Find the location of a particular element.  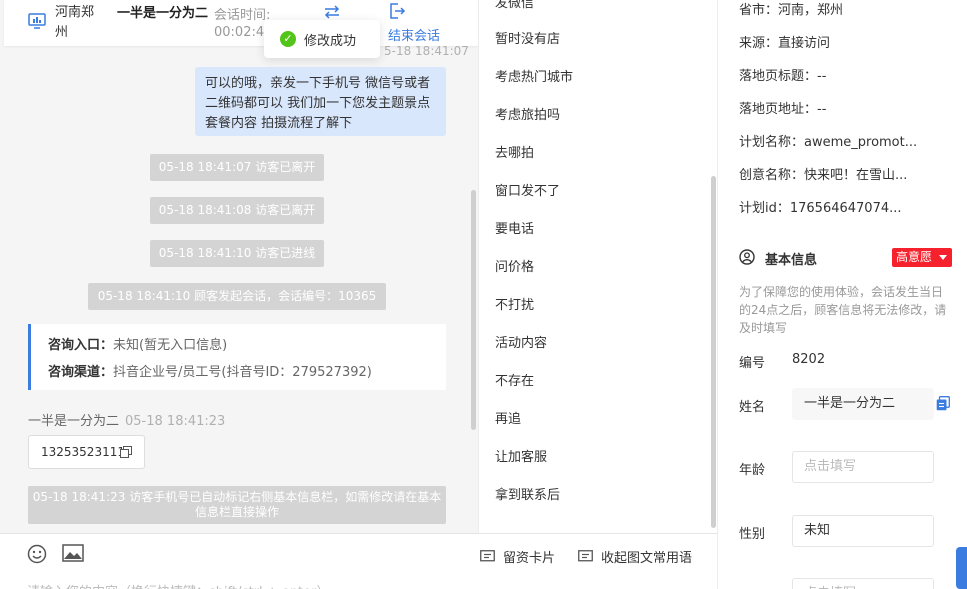

province-city: 省市：河南，郑州 is located at coordinates (791, 10).